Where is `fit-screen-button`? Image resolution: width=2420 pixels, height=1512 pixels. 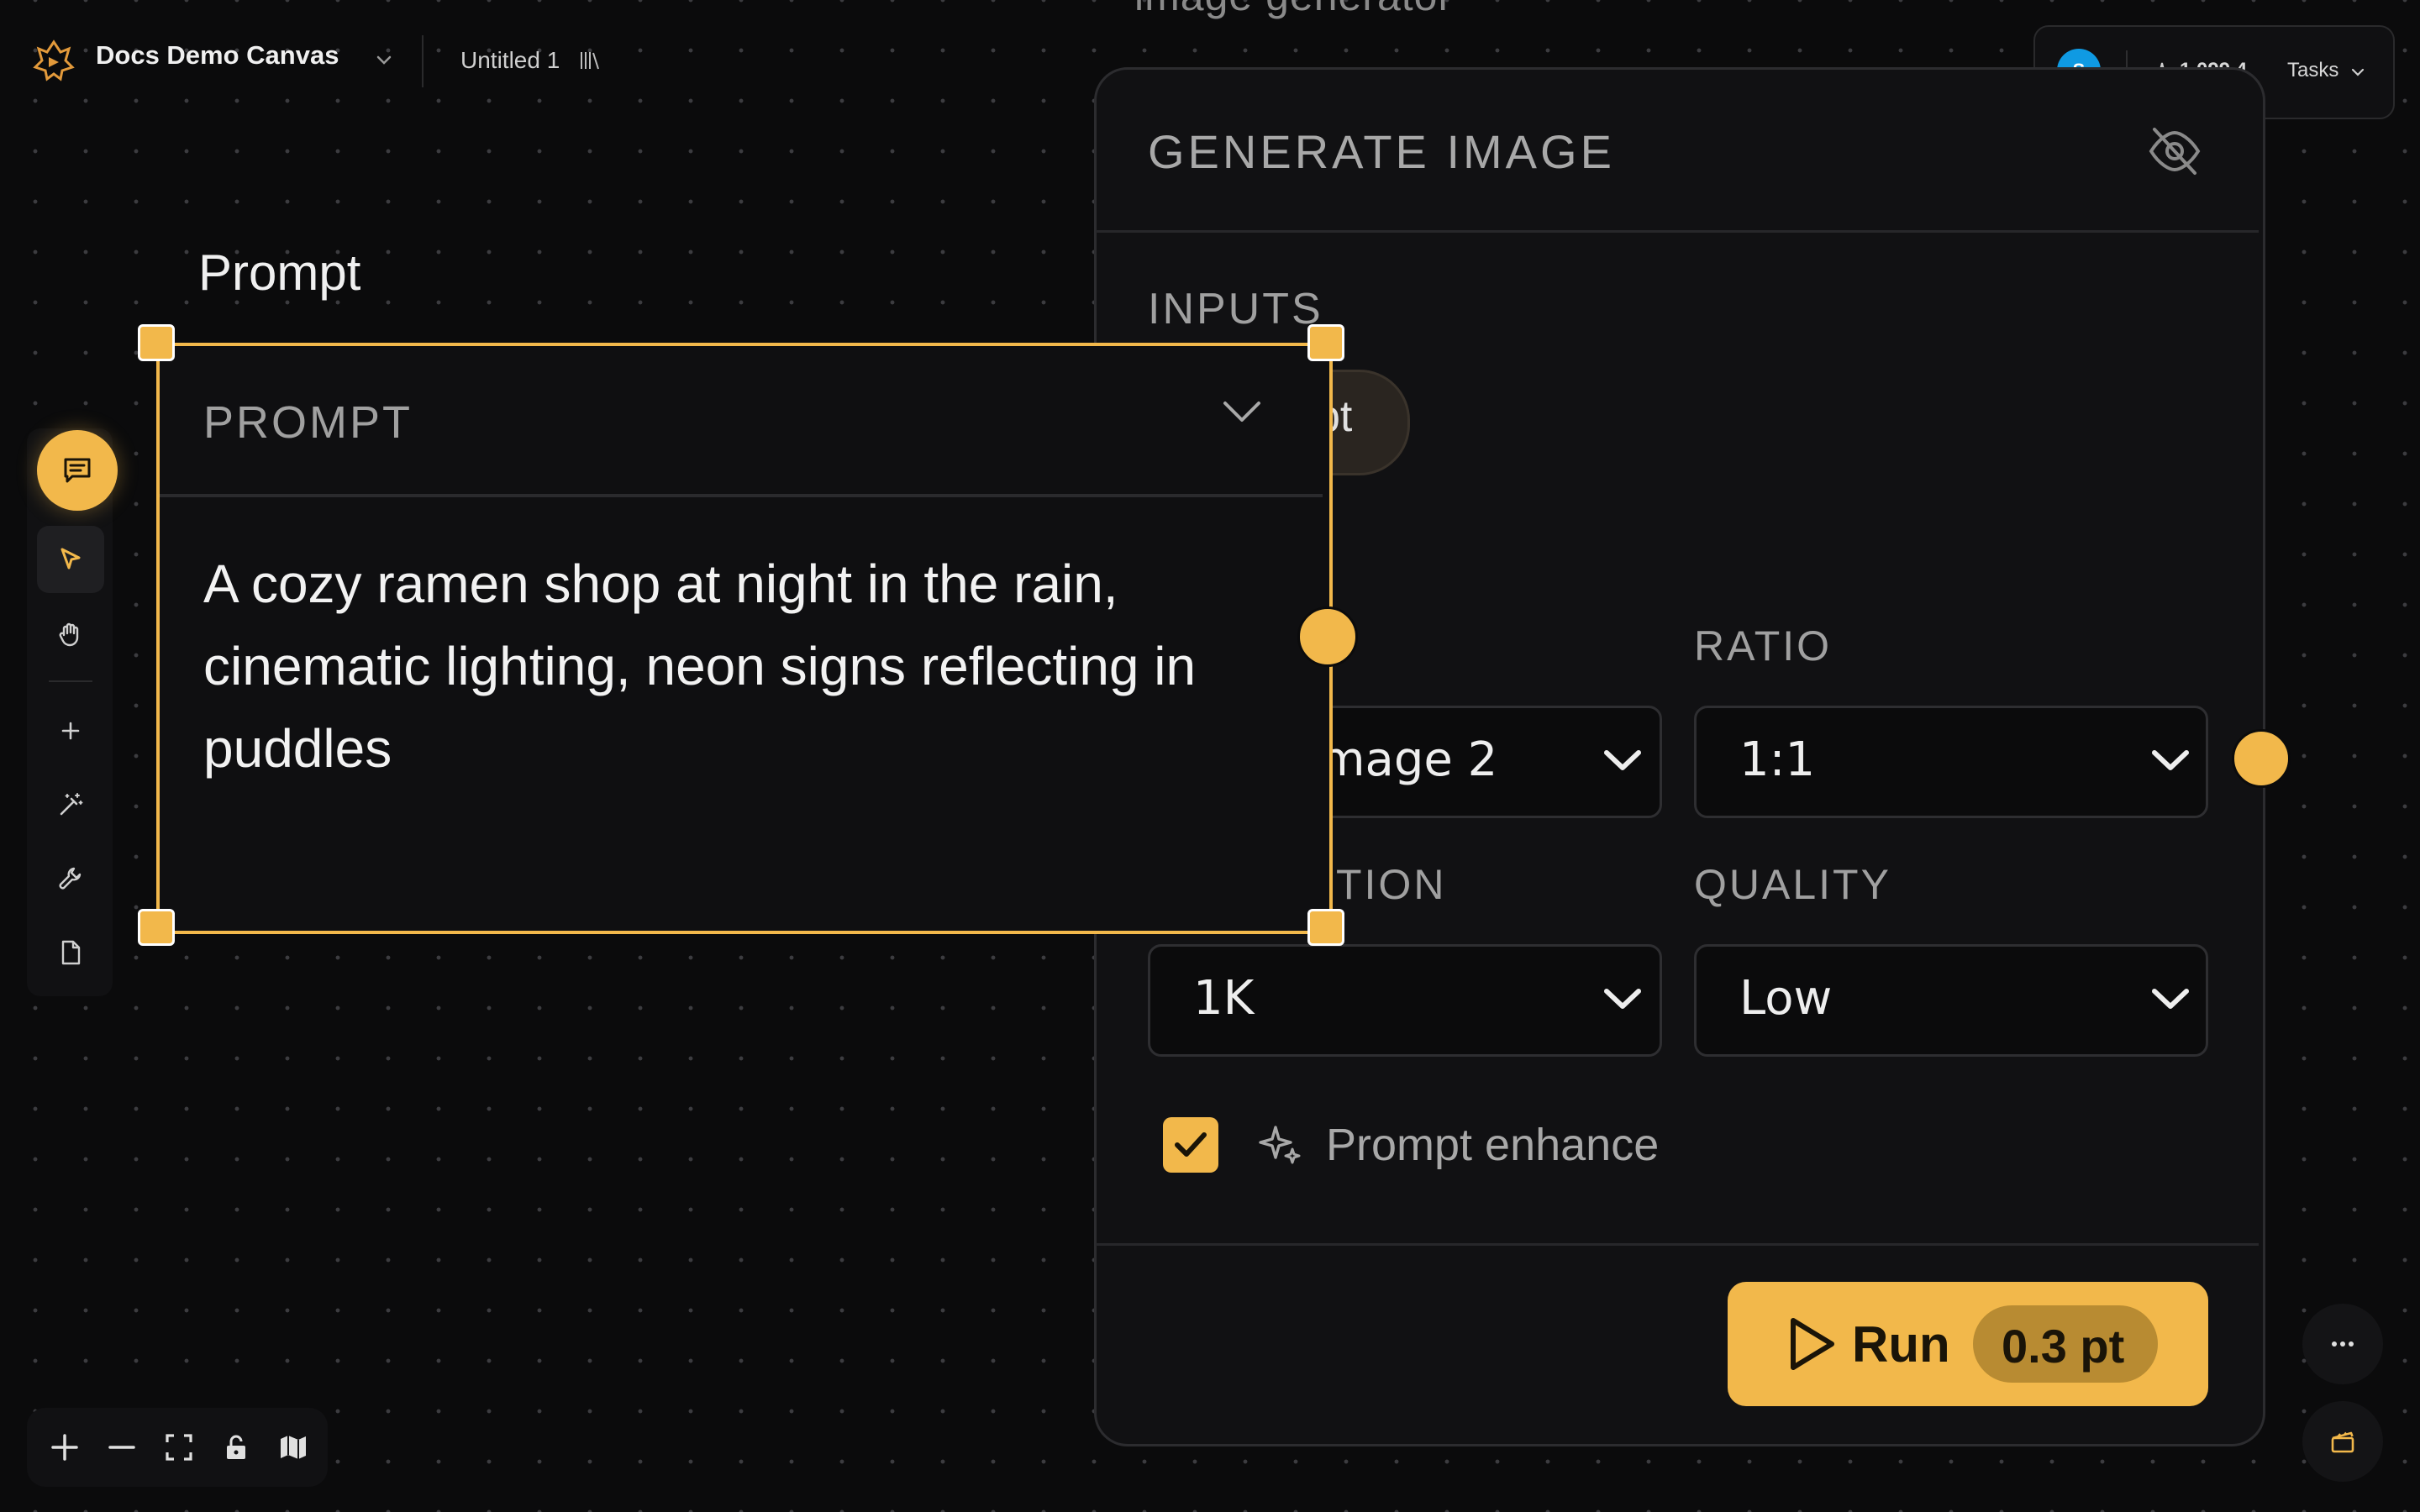 fit-screen-button is located at coordinates (179, 1447).